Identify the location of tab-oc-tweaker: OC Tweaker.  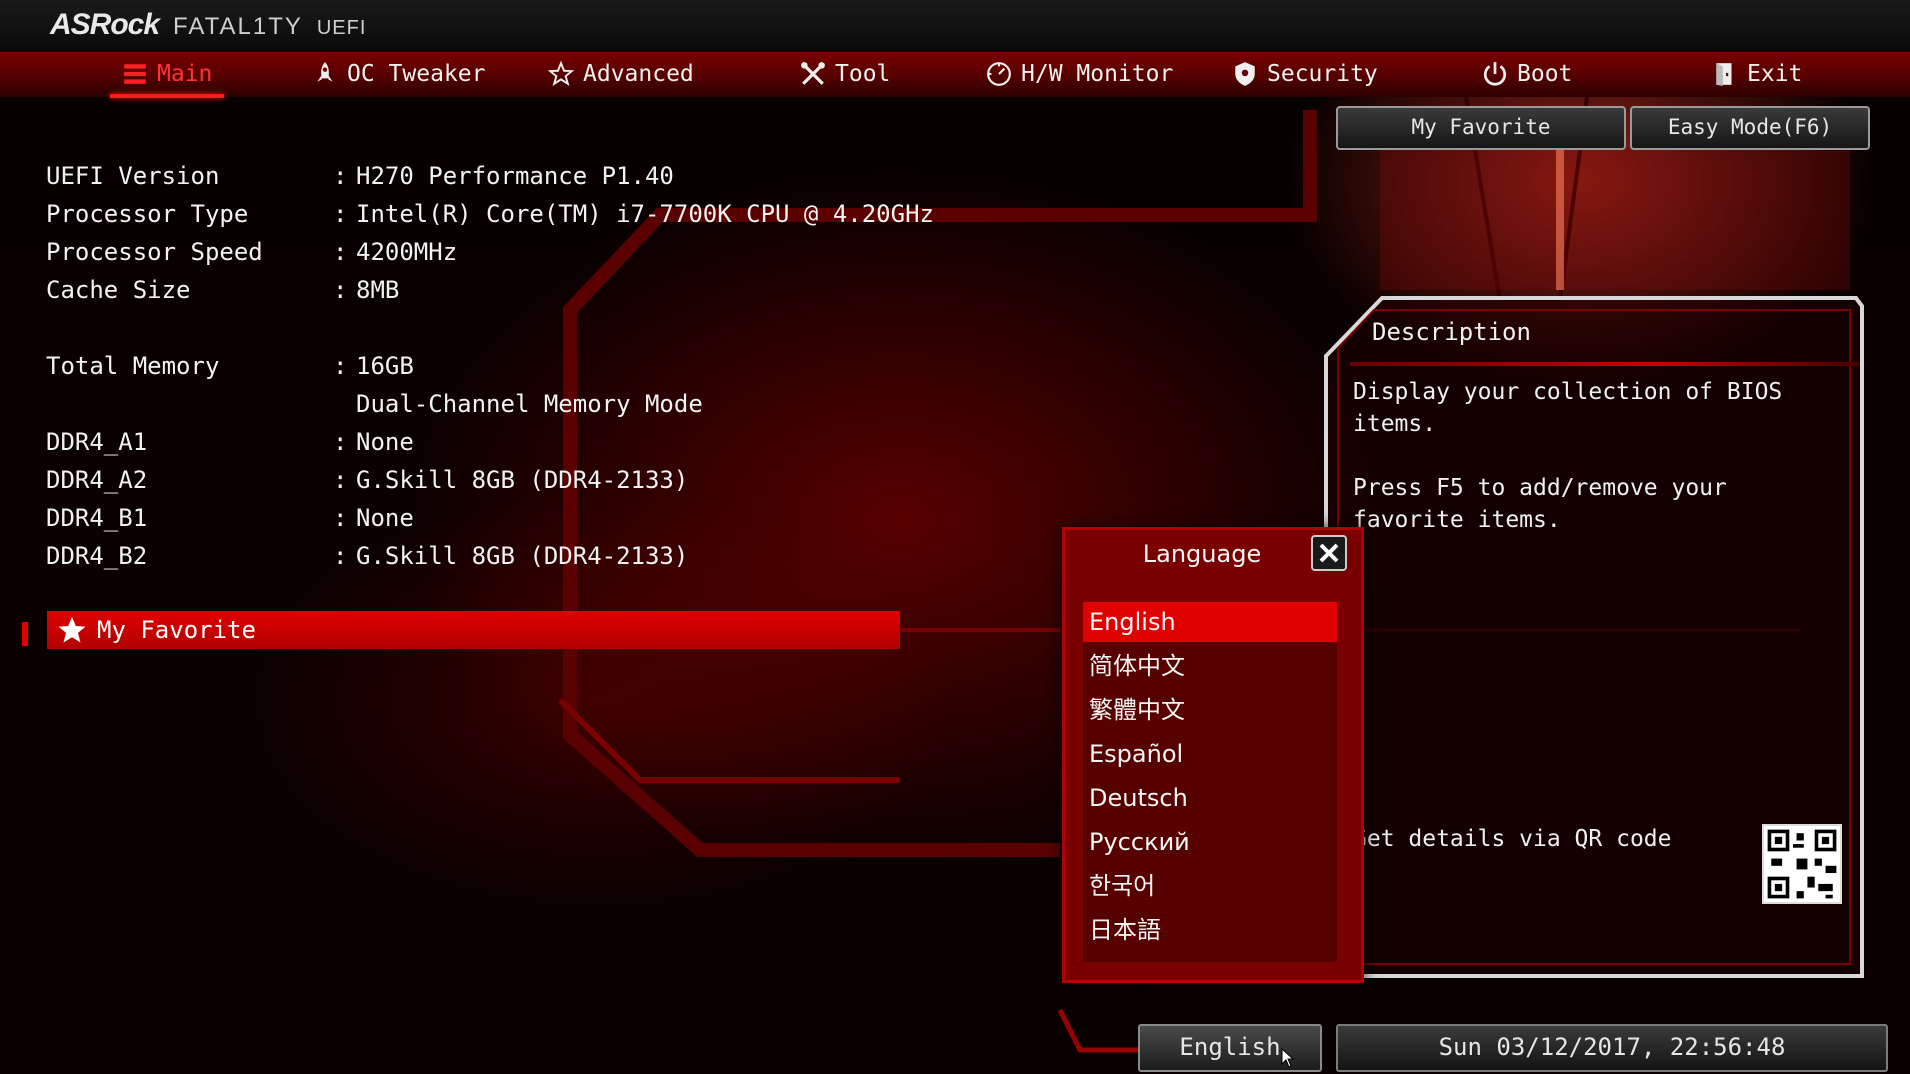
(398, 74).